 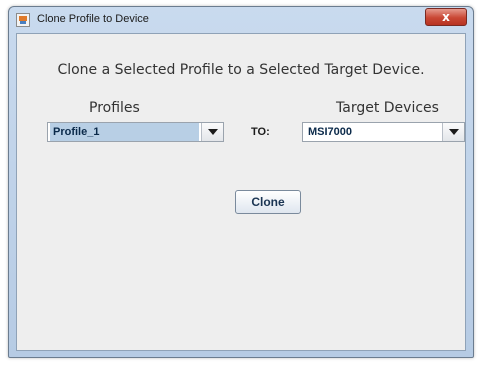 I want to click on profiles-dropdown: Profile_1, so click(x=135, y=132).